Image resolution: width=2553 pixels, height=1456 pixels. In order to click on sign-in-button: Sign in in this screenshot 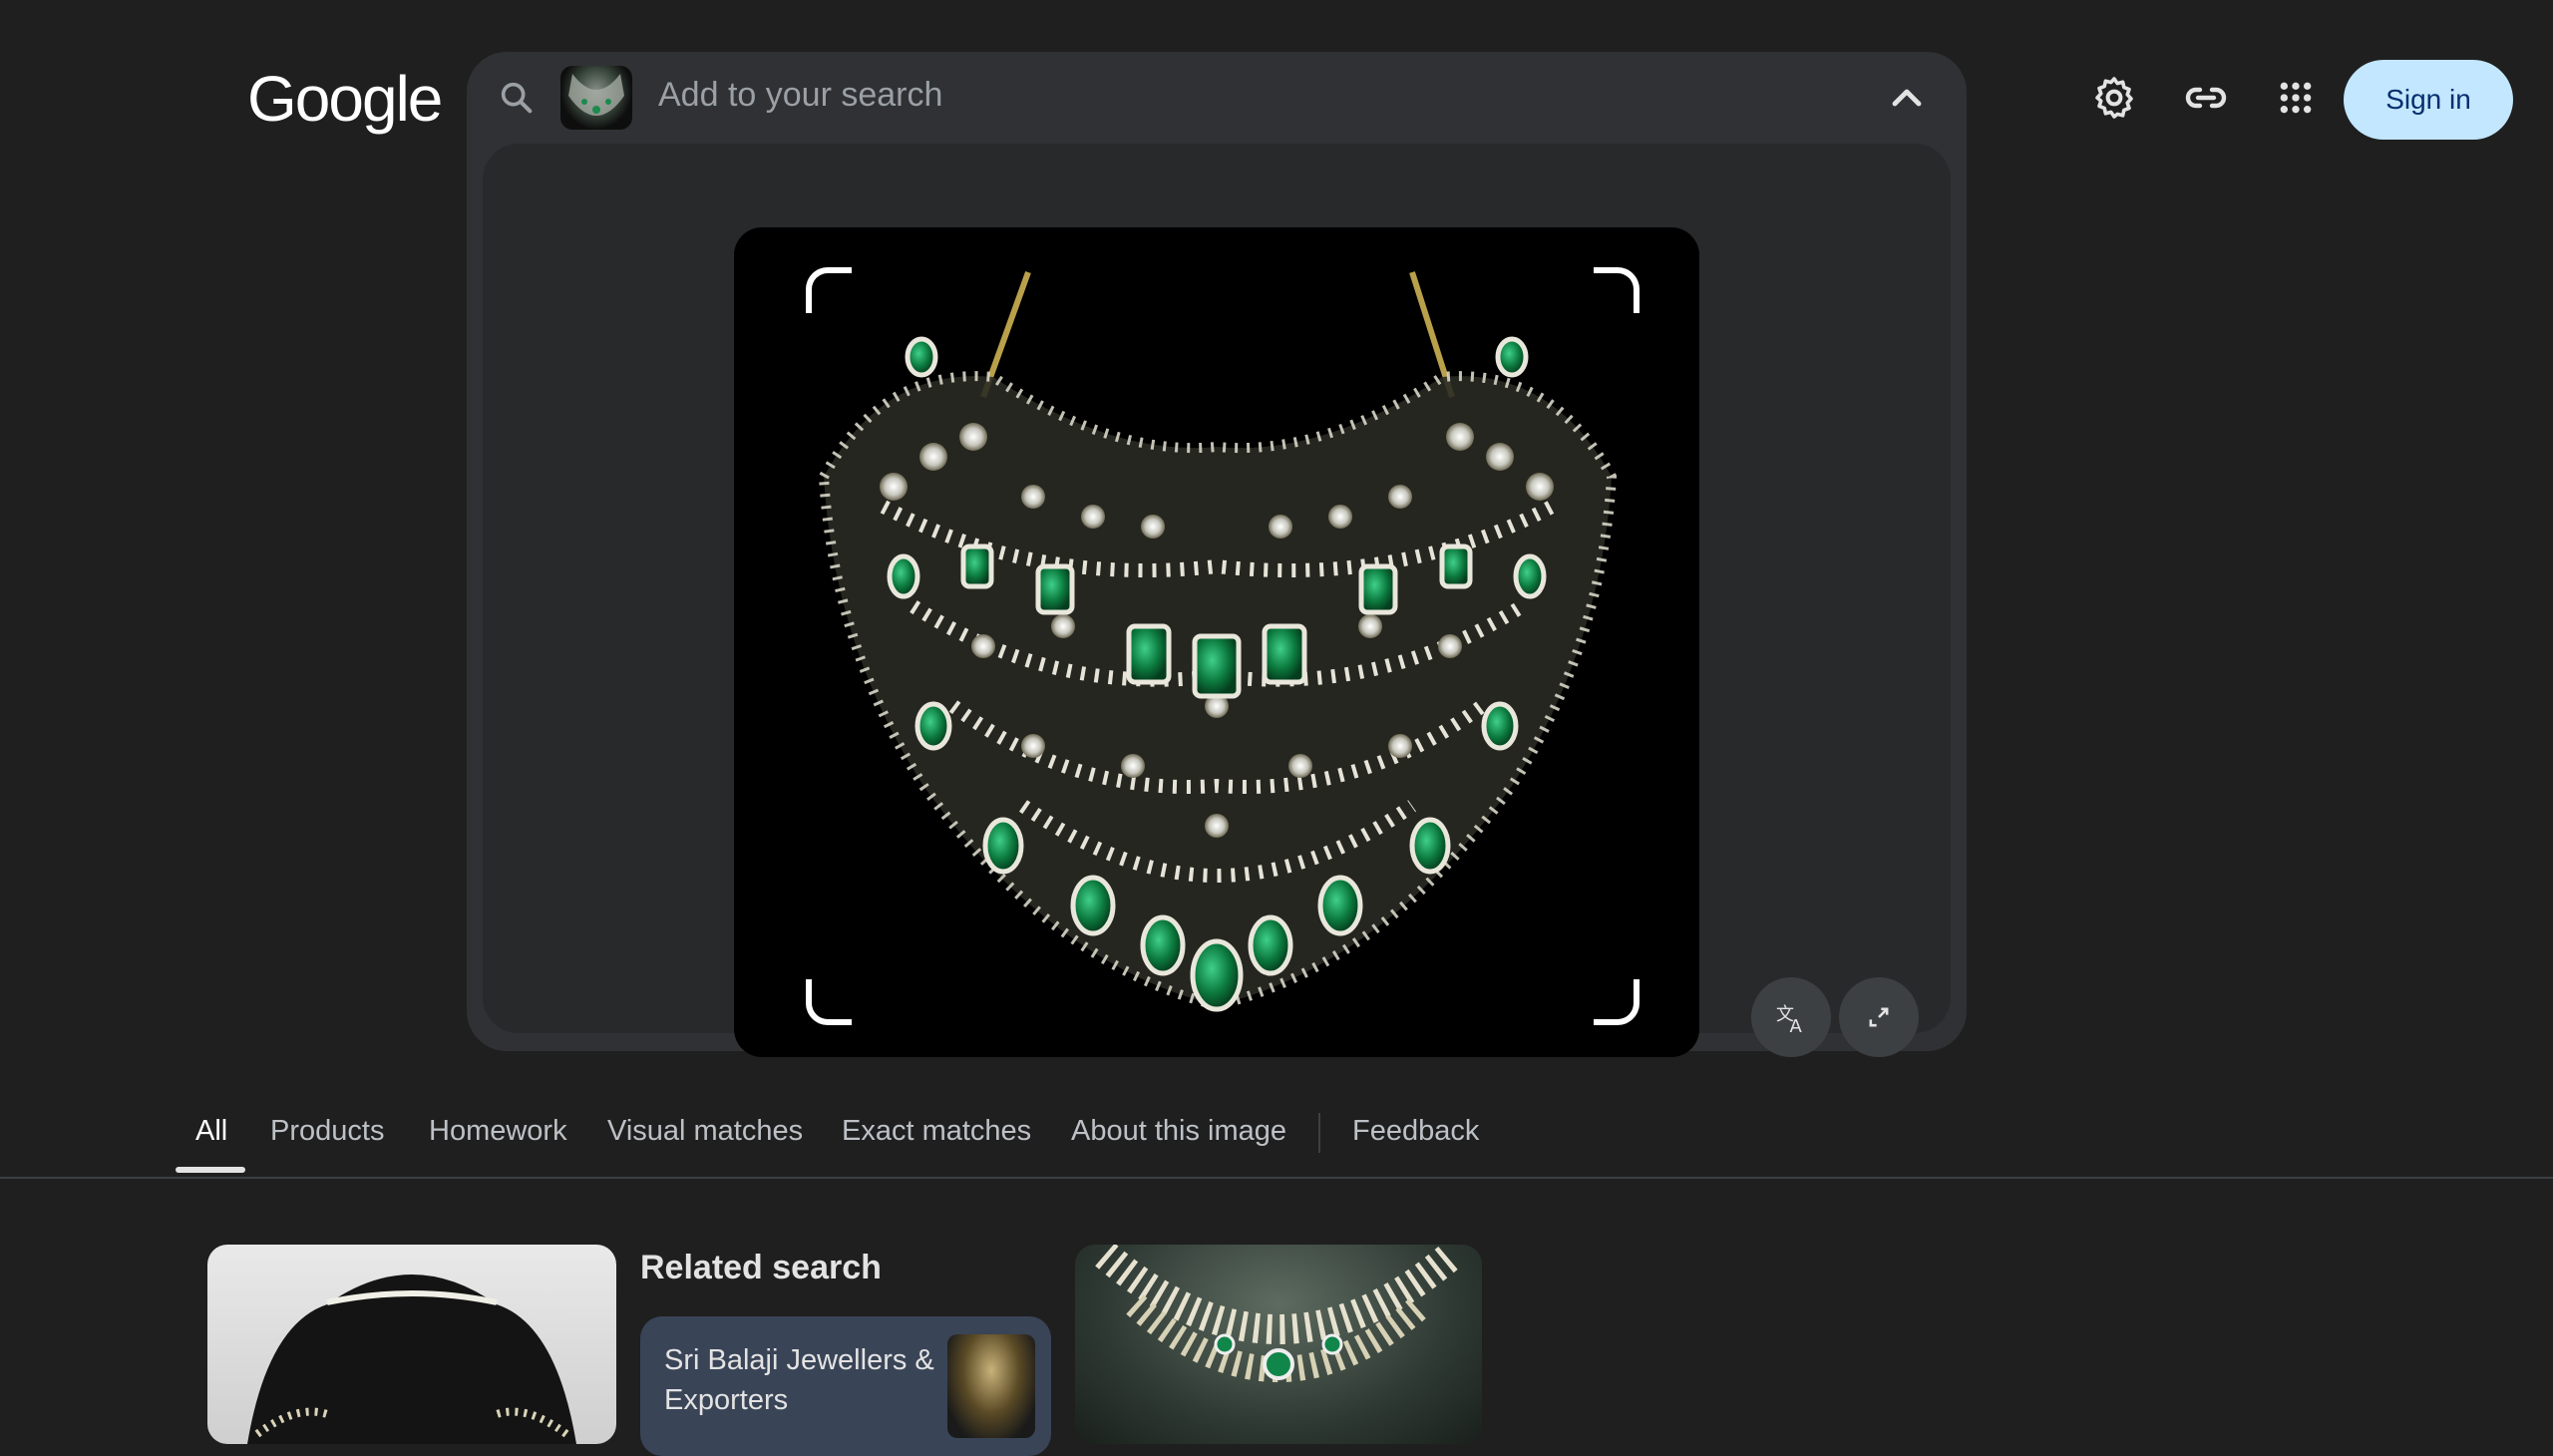, I will do `click(2428, 100)`.